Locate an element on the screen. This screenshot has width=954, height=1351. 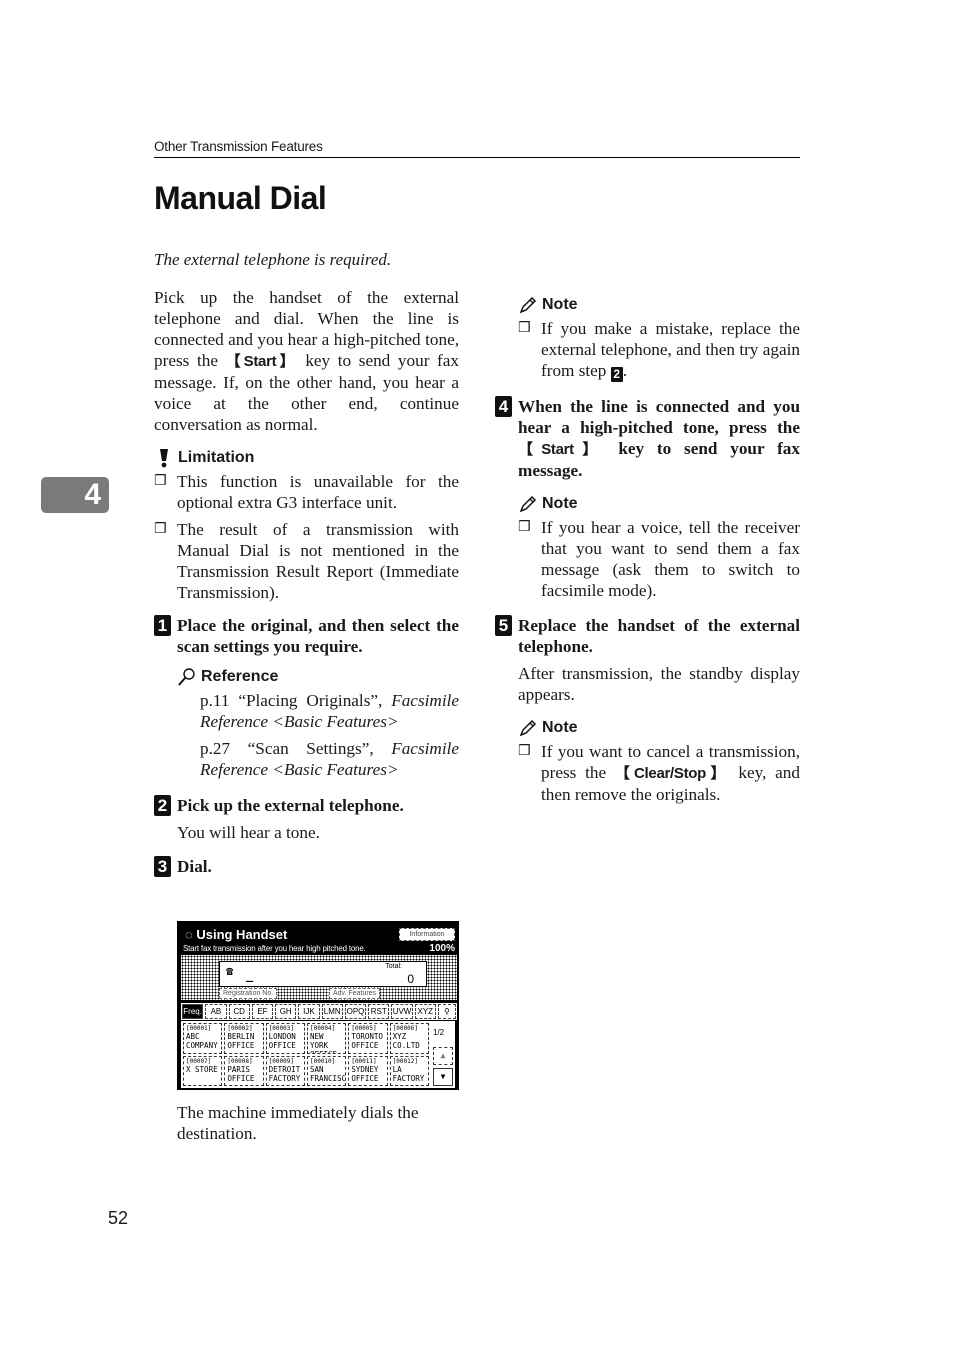
total-value: 0 is located at coordinates (410, 979).